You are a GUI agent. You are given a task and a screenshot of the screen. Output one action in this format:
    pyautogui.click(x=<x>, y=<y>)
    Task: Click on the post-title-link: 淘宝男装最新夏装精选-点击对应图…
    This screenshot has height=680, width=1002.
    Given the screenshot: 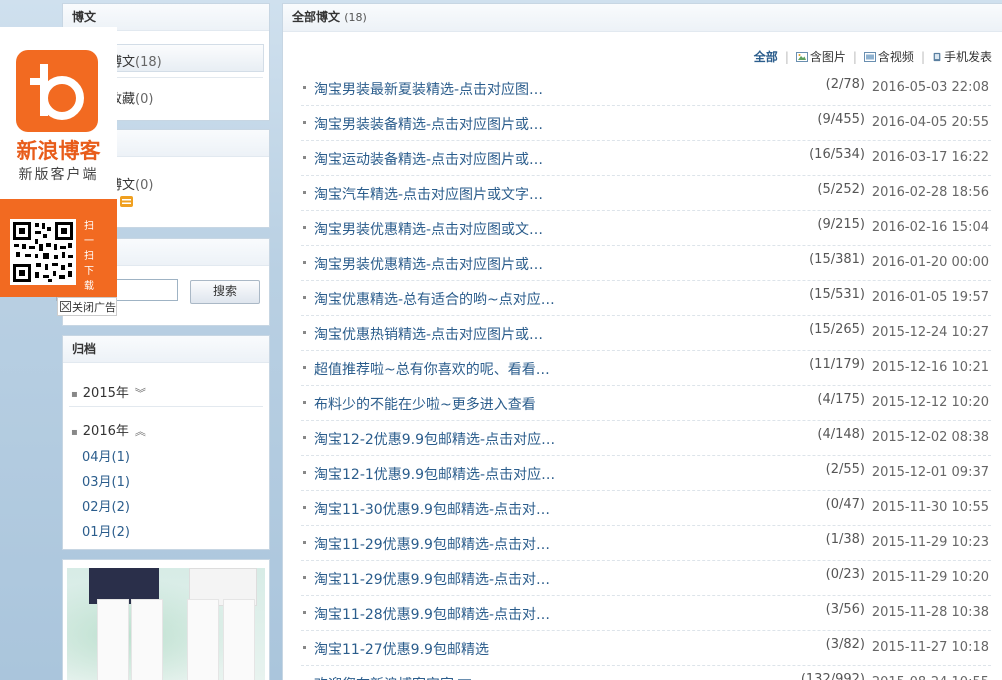 What is the action you would take?
    pyautogui.click(x=428, y=89)
    